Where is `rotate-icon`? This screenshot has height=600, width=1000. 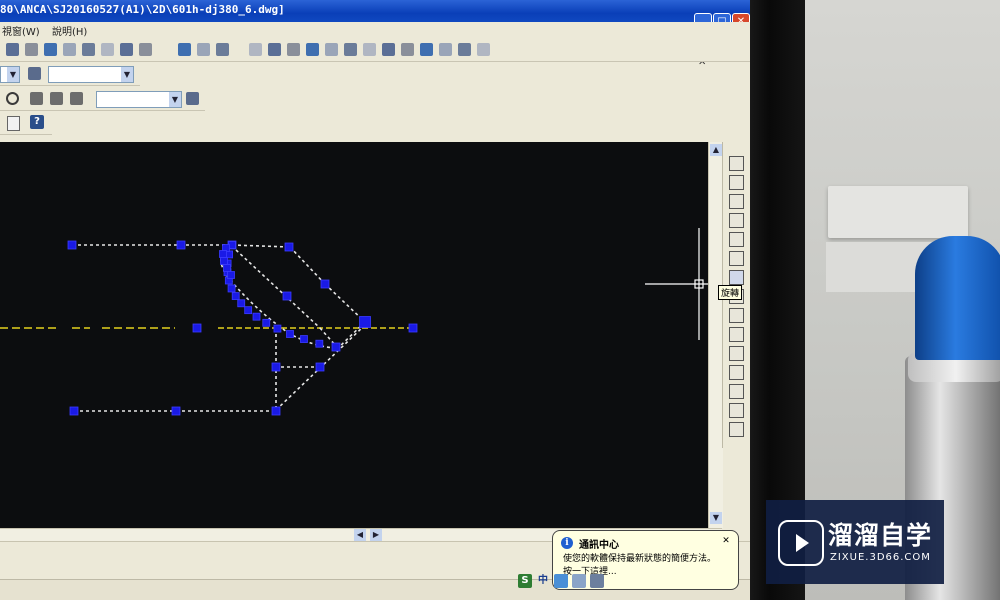
rotate-icon is located at coordinates (736, 277).